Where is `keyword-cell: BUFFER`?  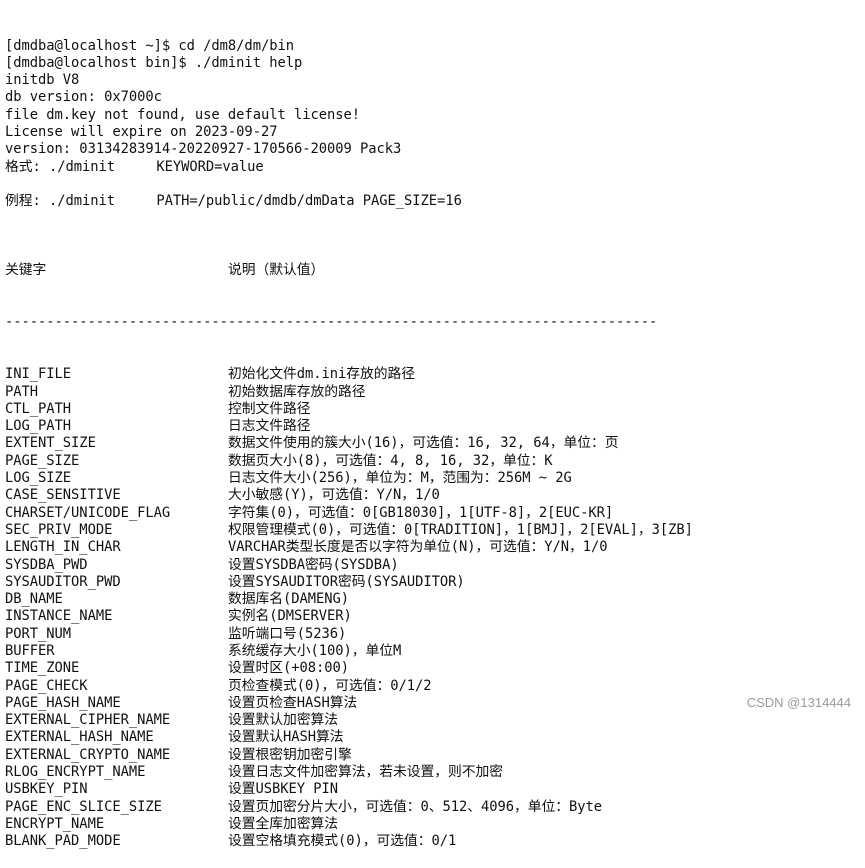
keyword-cell: BUFFER is located at coordinates (30, 650).